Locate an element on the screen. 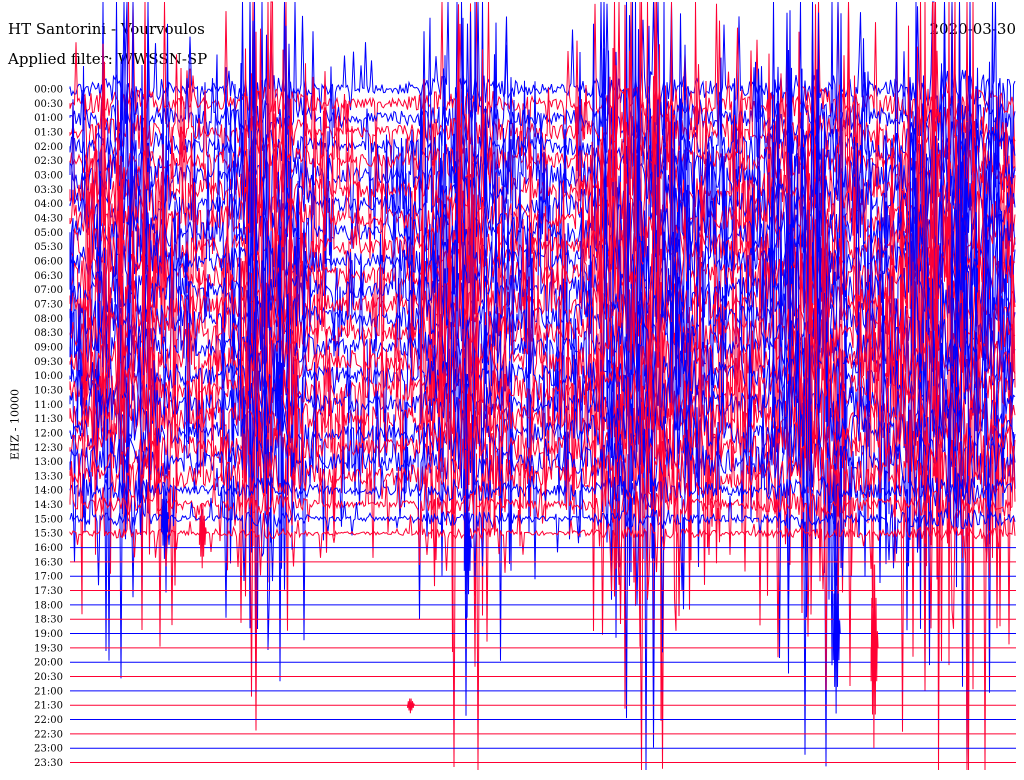  row-tick-label: 02:30 is located at coordinates (48, 161).